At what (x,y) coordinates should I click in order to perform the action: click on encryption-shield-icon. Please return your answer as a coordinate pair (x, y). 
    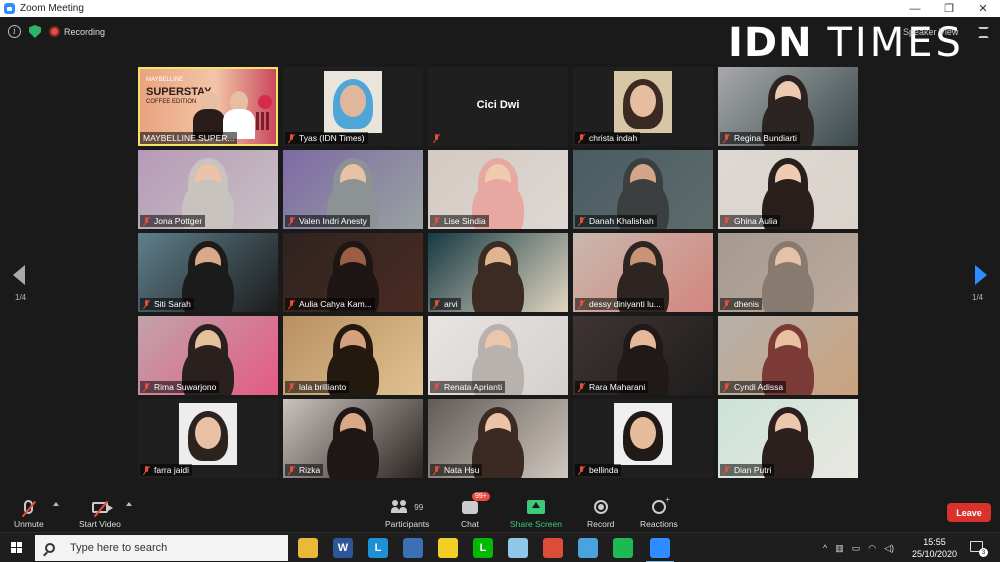
    Looking at the image, I should click on (35, 31).